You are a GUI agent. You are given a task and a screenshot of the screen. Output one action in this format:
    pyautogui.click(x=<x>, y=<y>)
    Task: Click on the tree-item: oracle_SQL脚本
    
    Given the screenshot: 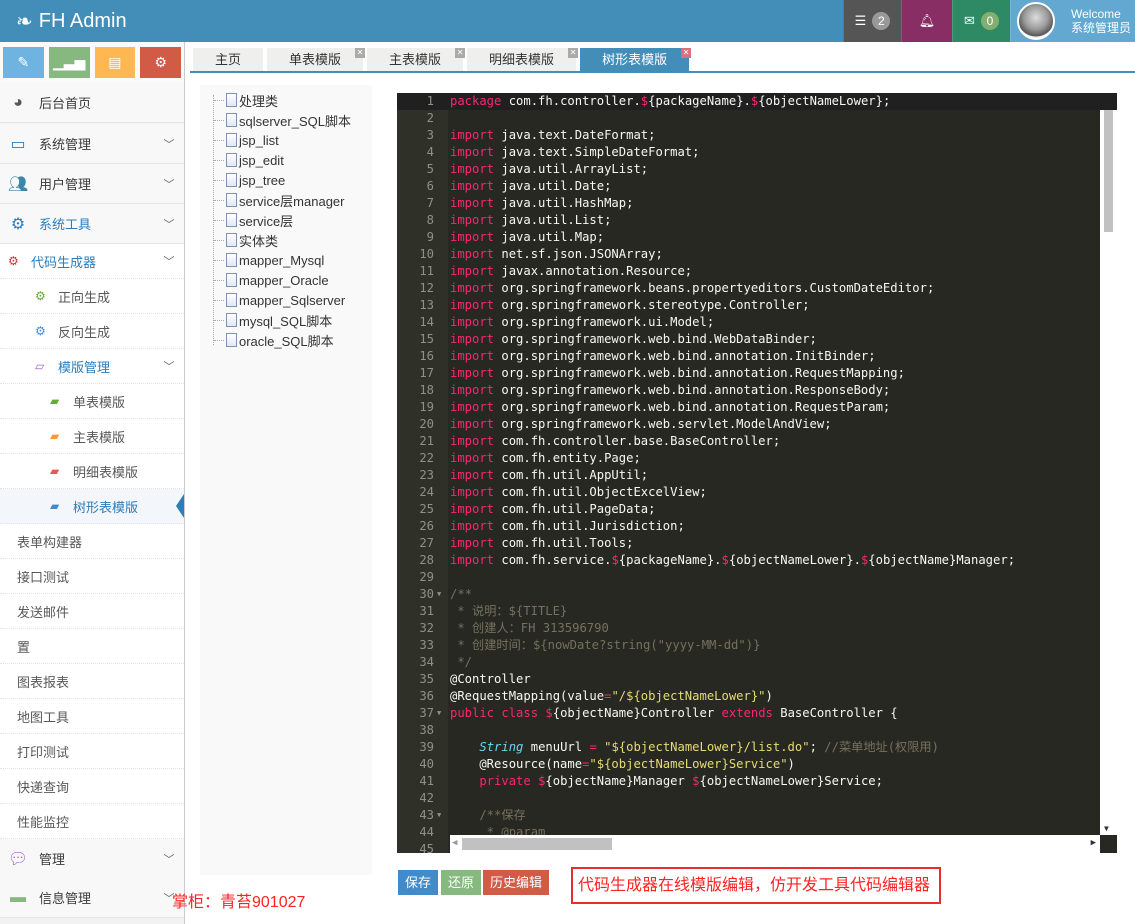 What is the action you would take?
    pyautogui.click(x=274, y=340)
    